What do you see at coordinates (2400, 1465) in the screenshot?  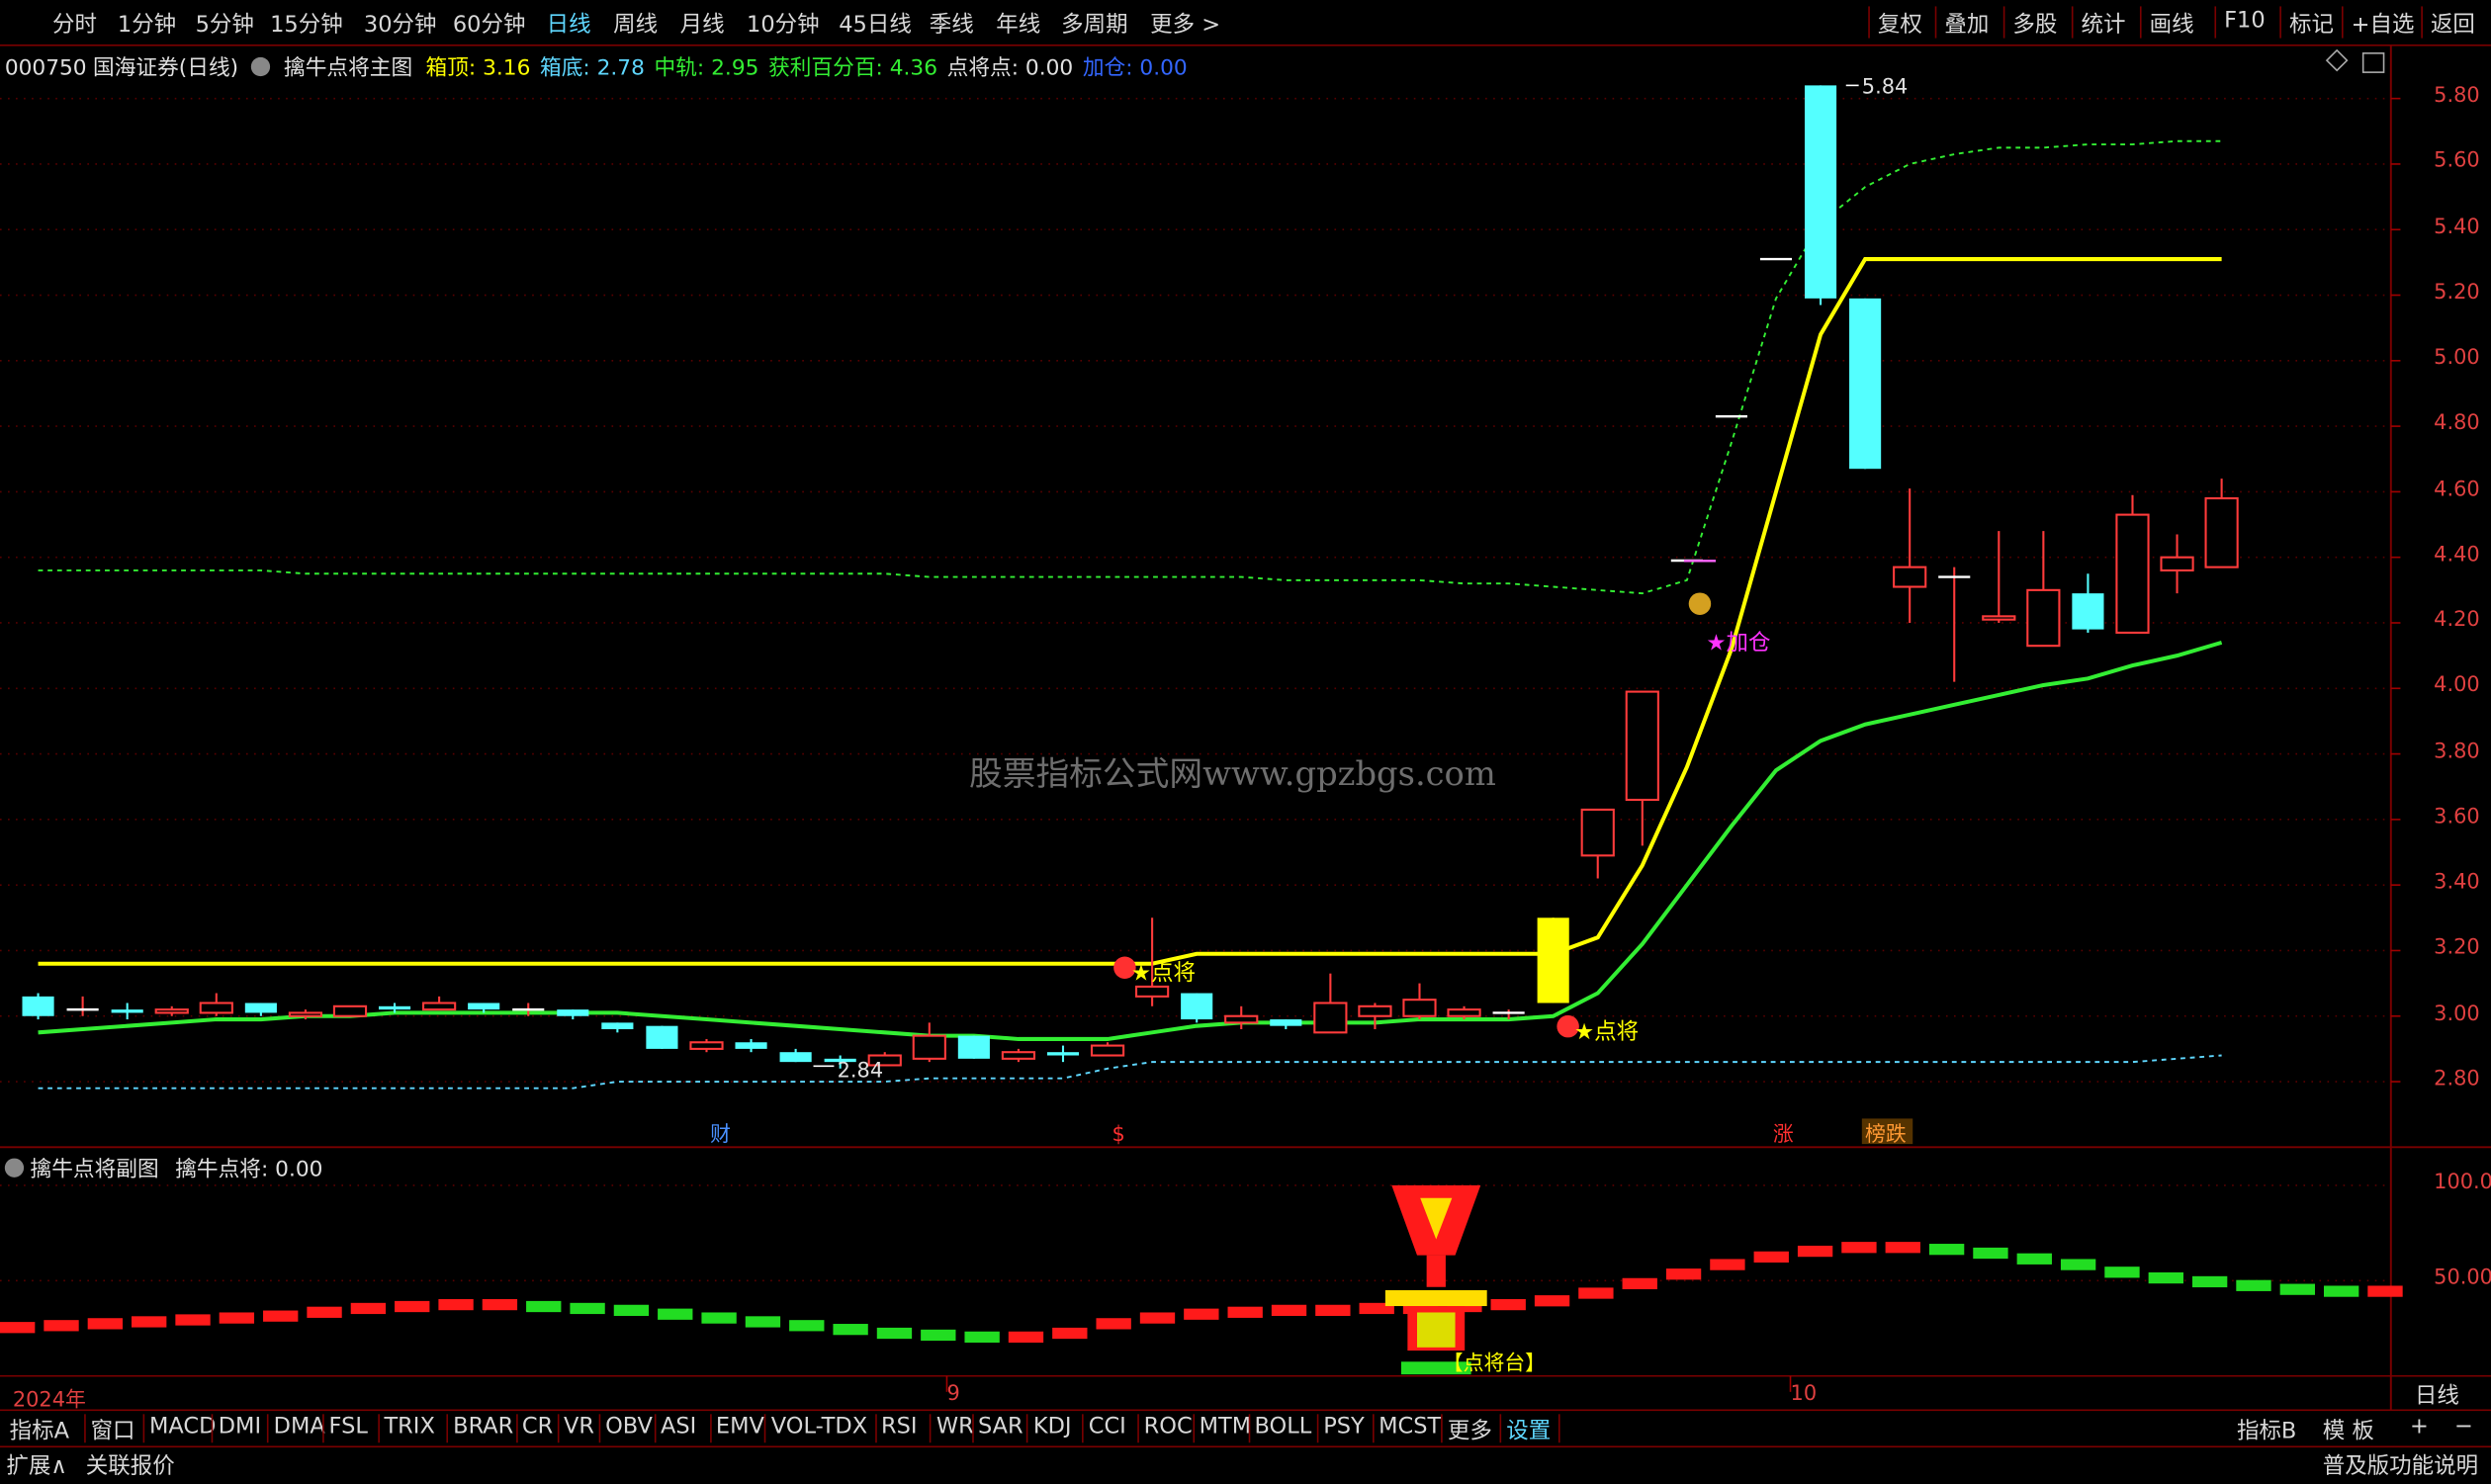 I see `help-link: 普及版功能说明` at bounding box center [2400, 1465].